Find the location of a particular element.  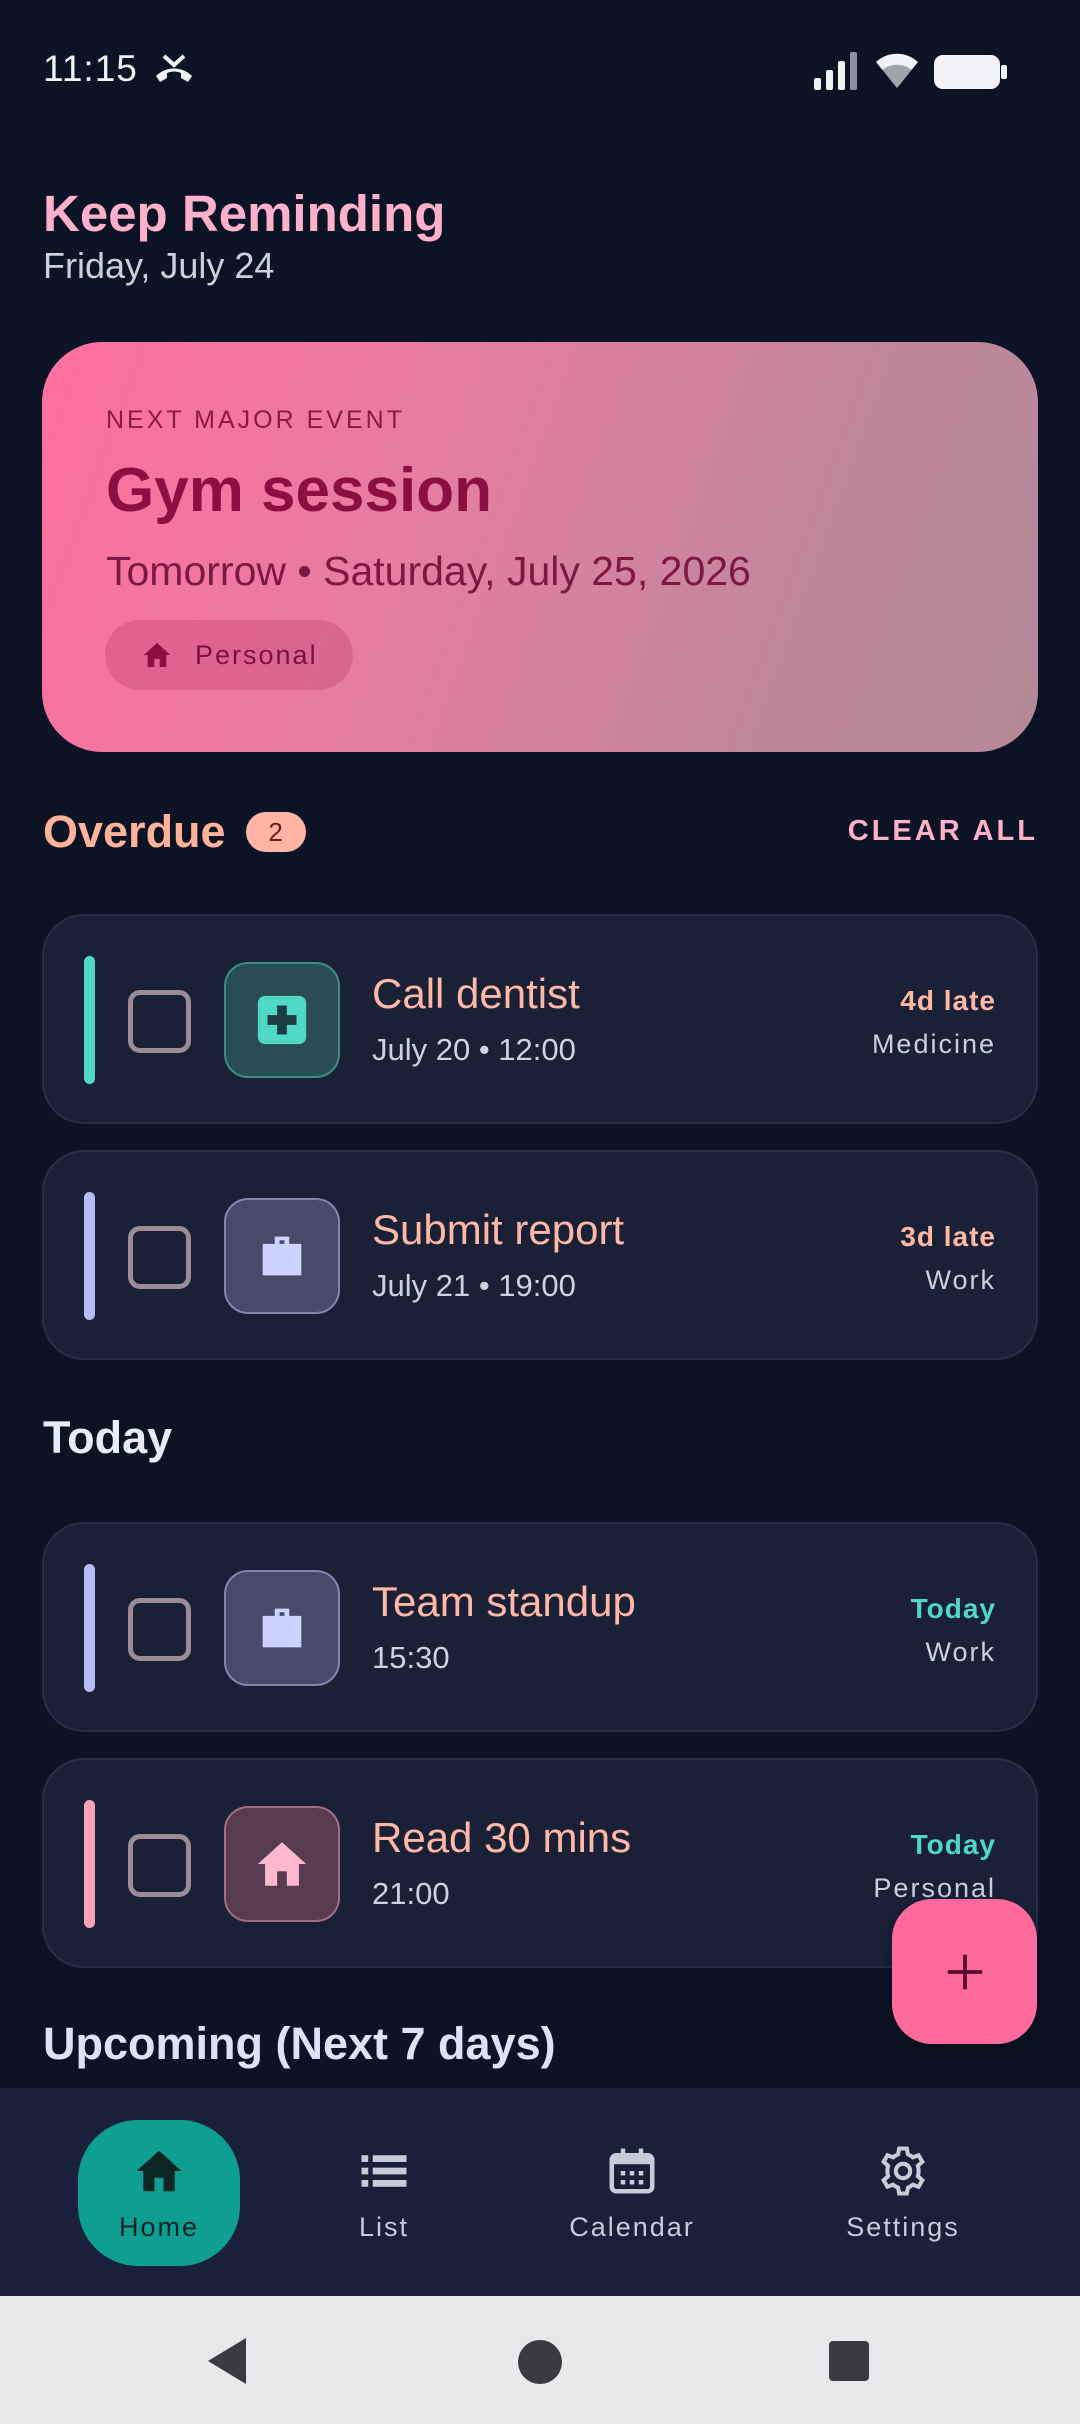

current-date: Friday, July 24 is located at coordinates (159, 265).